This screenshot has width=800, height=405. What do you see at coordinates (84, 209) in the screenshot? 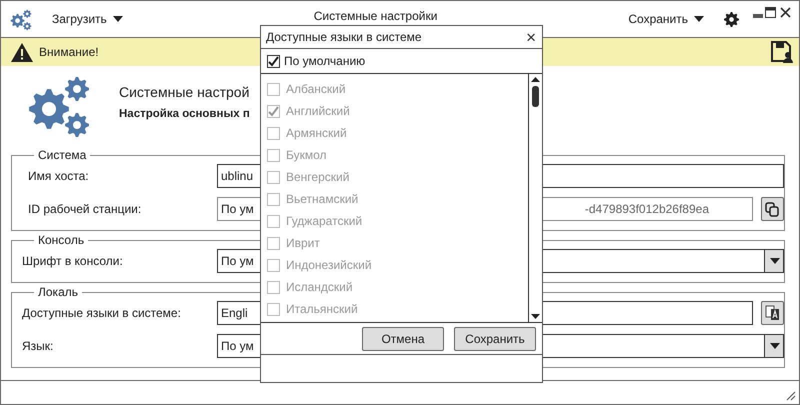
I see `field-label: ID рабочей станции:` at bounding box center [84, 209].